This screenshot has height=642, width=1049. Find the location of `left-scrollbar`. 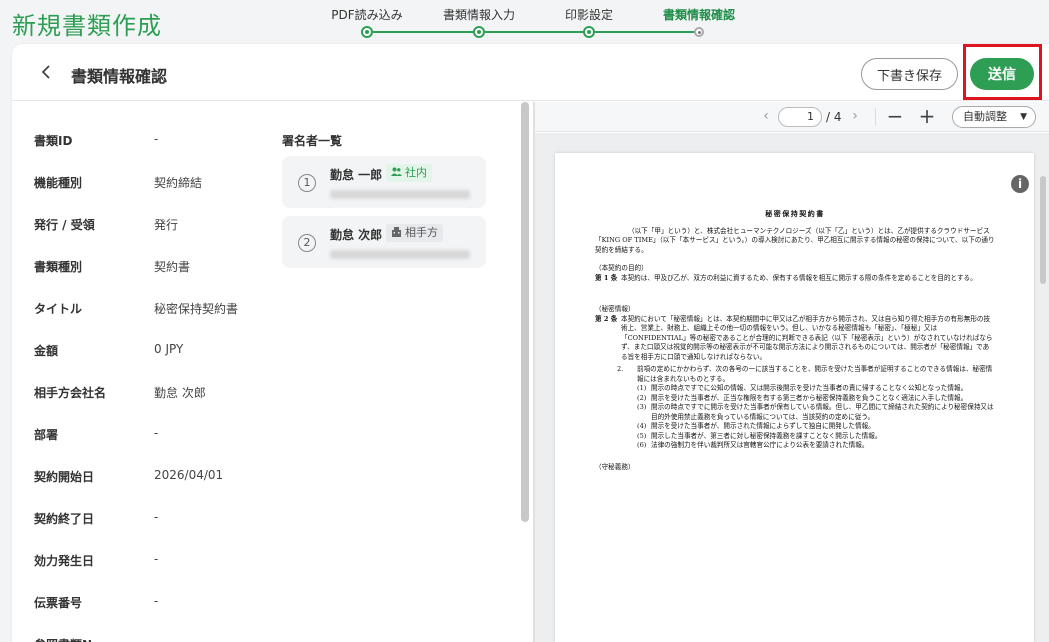

left-scrollbar is located at coordinates (525, 312).